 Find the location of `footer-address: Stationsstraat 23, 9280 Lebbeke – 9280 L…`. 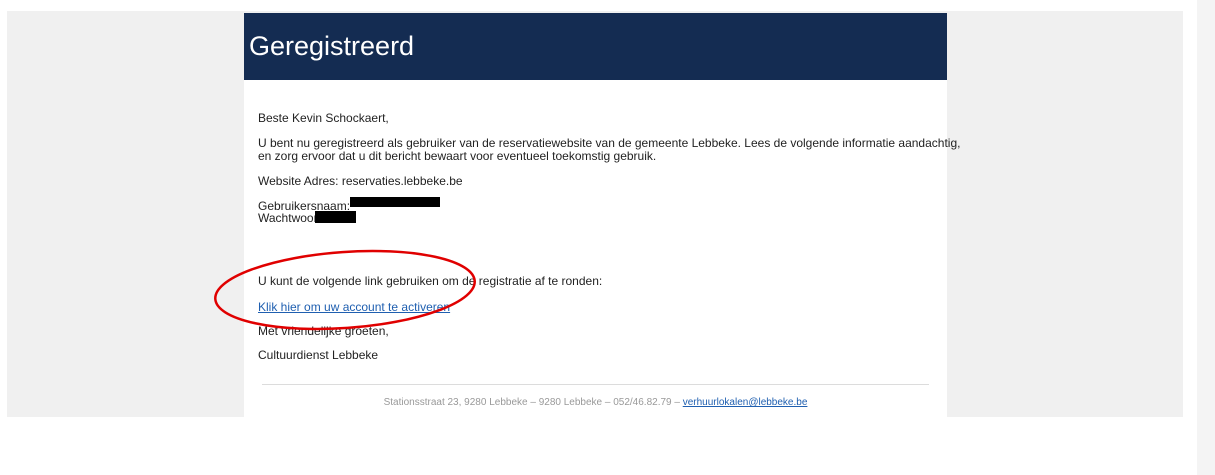

footer-address: Stationsstraat 23, 9280 Lebbeke – 9280 L… is located at coordinates (531, 402).